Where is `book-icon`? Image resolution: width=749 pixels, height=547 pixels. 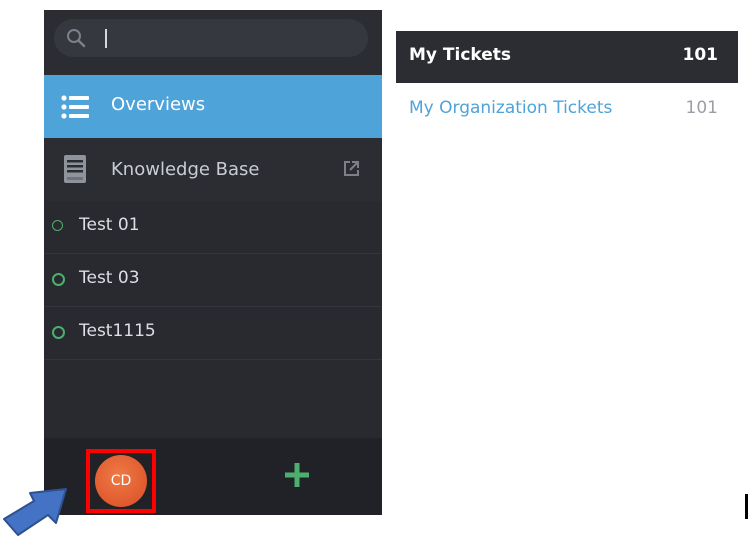 book-icon is located at coordinates (75, 169).